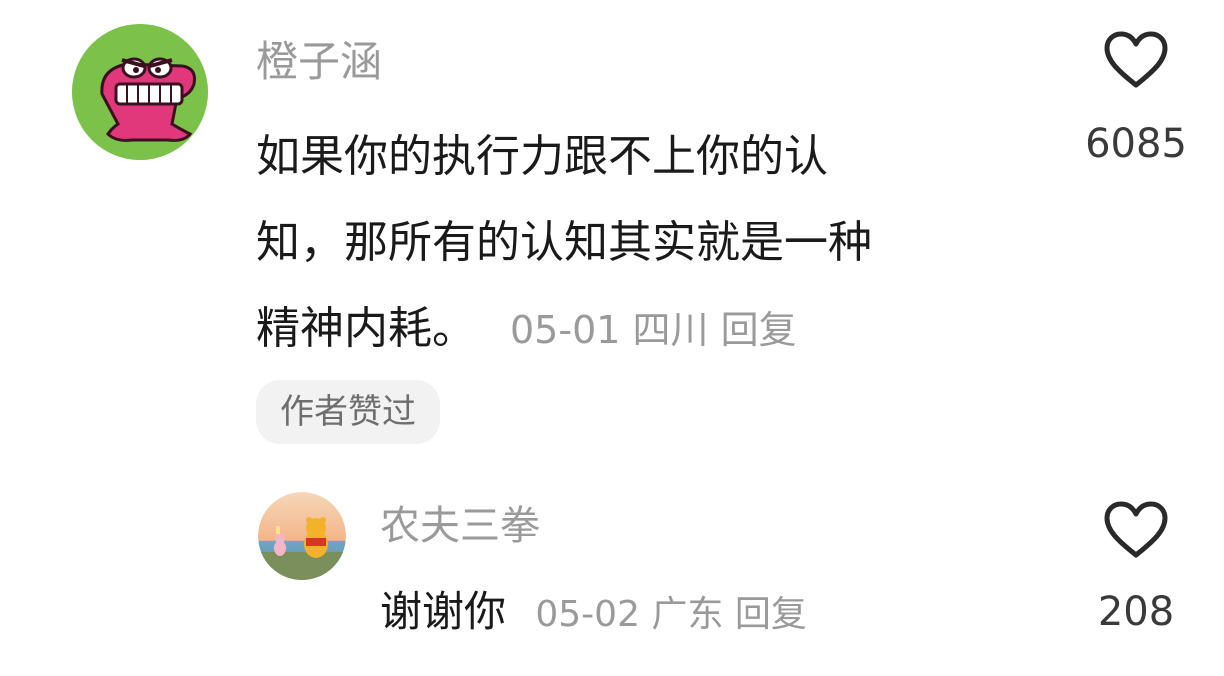  What do you see at coordinates (564, 242) in the screenshot?
I see `comment-text-line: 知，那所有的认知其实就是一种` at bounding box center [564, 242].